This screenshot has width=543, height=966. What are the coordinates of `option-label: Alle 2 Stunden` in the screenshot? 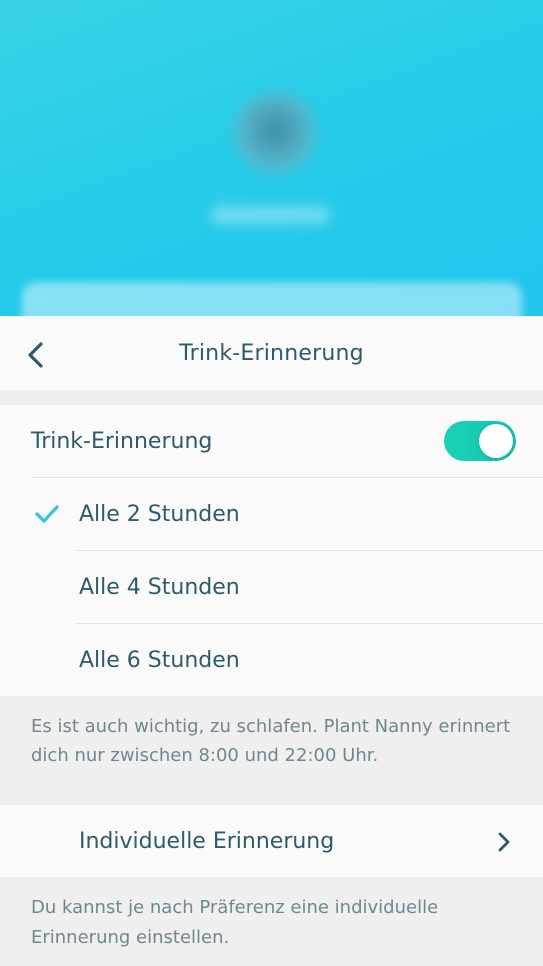 It's located at (159, 514).